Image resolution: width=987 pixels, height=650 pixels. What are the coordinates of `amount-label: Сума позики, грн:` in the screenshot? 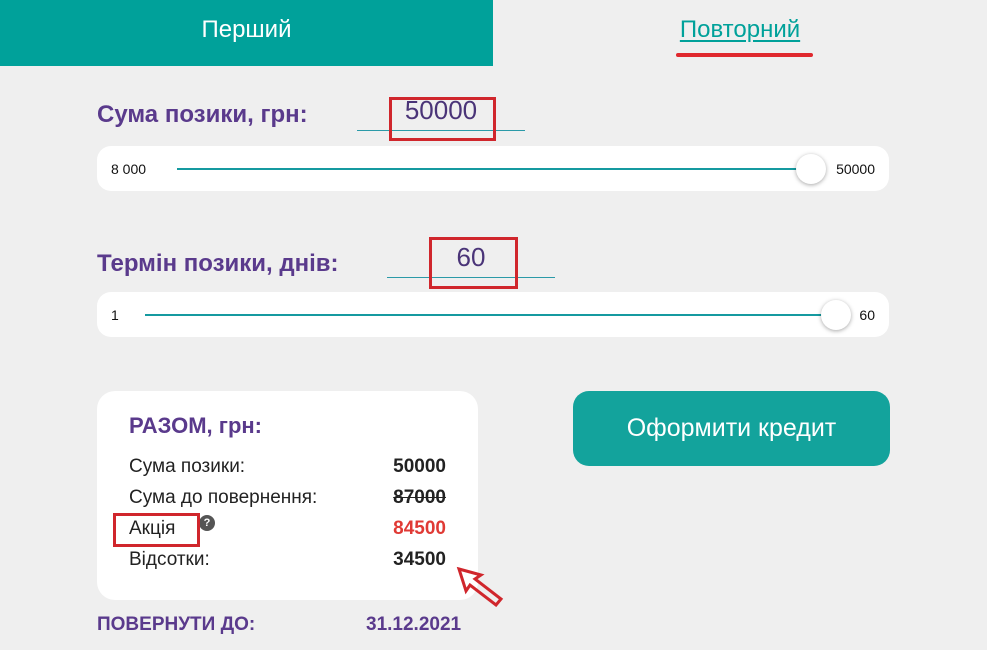 It's located at (202, 114).